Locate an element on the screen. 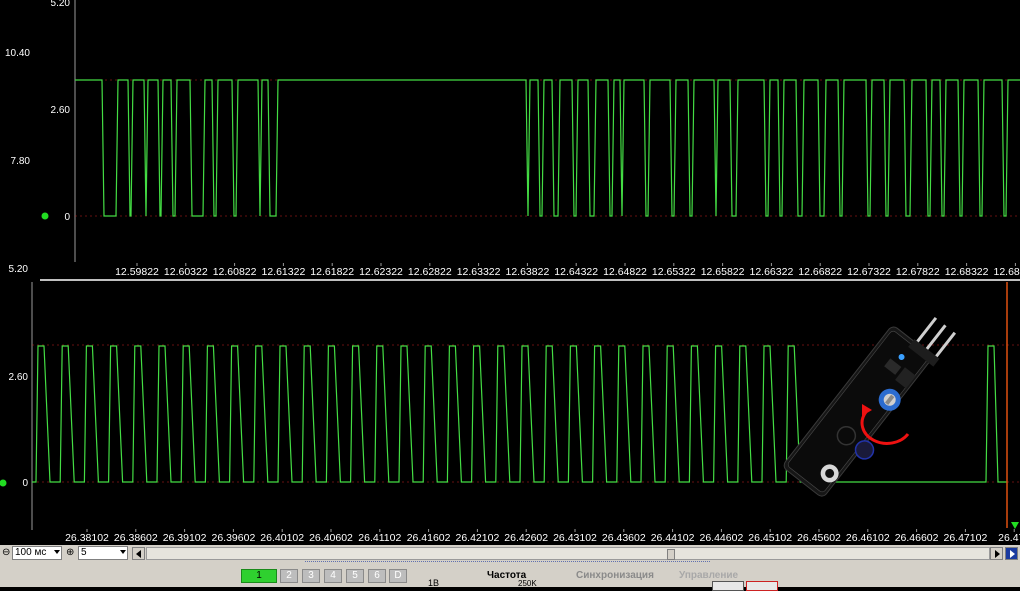 The width and height of the screenshot is (1020, 591). time-tick-label: 12.61322 is located at coordinates (284, 272).